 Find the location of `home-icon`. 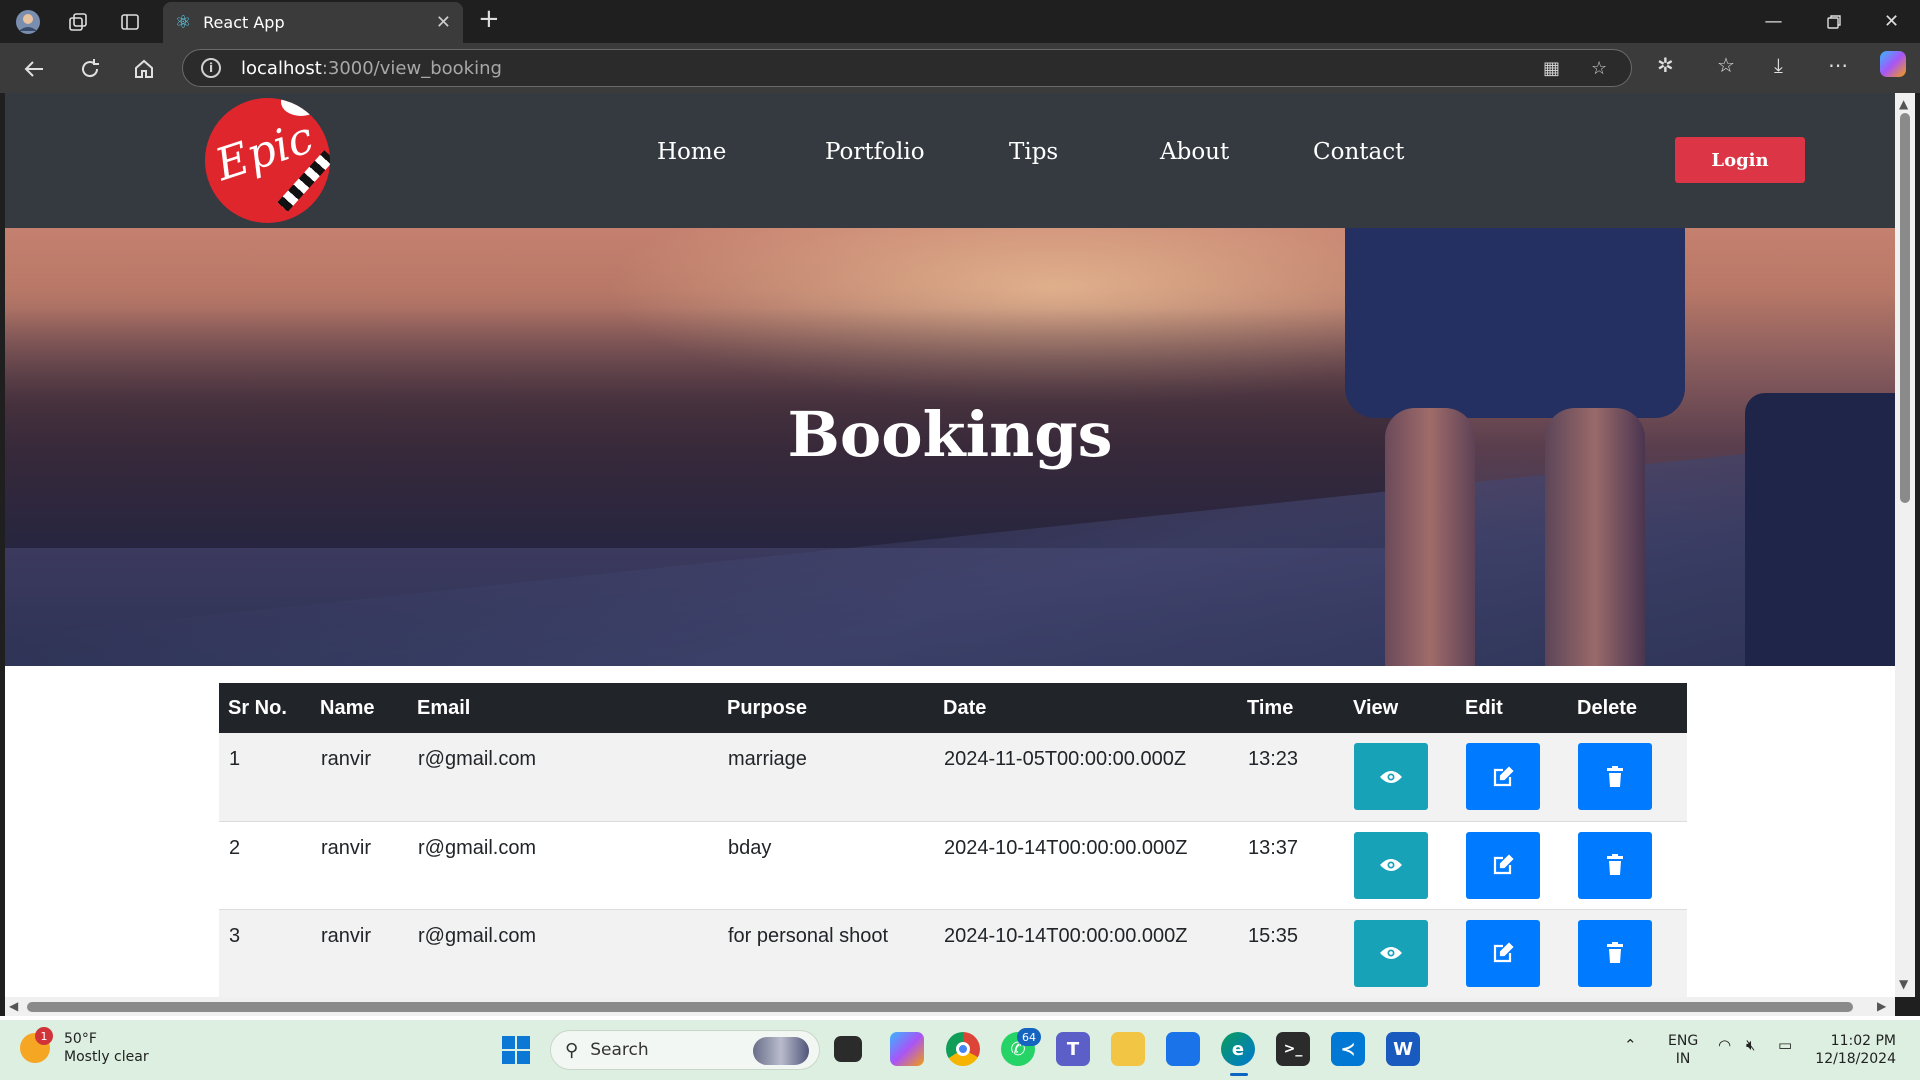

home-icon is located at coordinates (144, 69).